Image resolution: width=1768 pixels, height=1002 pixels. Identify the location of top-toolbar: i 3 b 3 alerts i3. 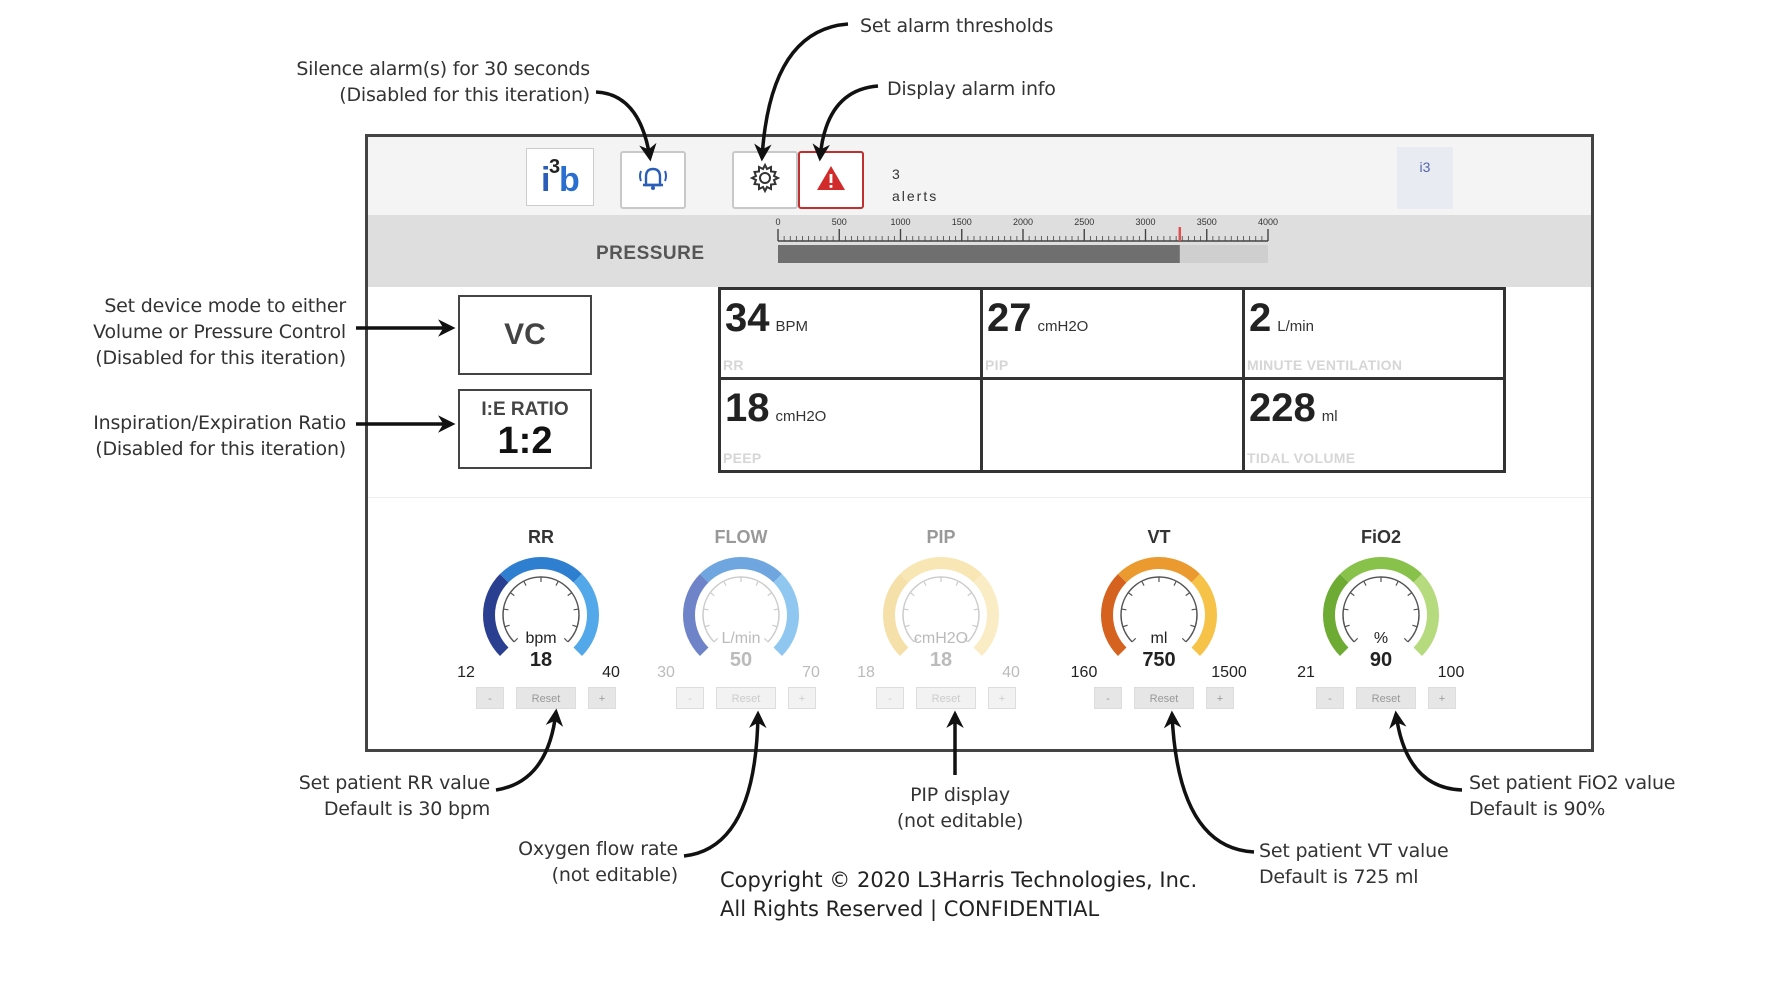
(979, 176).